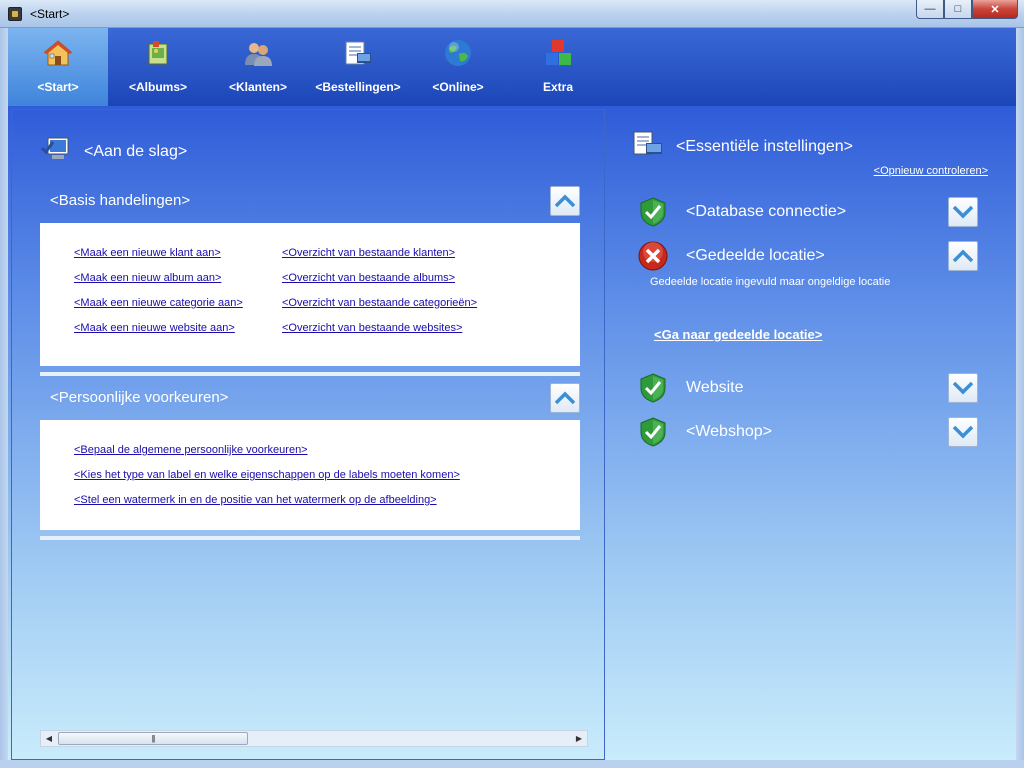 This screenshot has height=768, width=1024. I want to click on window-frame-bottom, so click(512, 764).